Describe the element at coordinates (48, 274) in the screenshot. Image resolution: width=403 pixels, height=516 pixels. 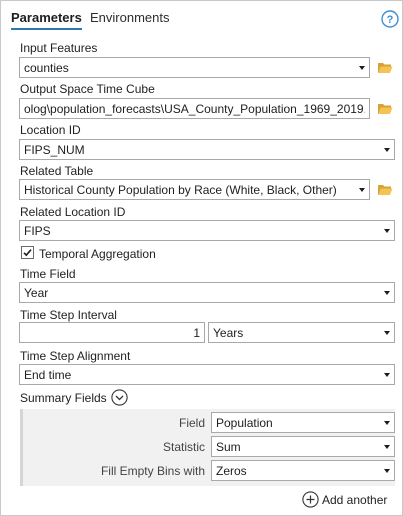
I see `time-field-label: Time Field` at that location.